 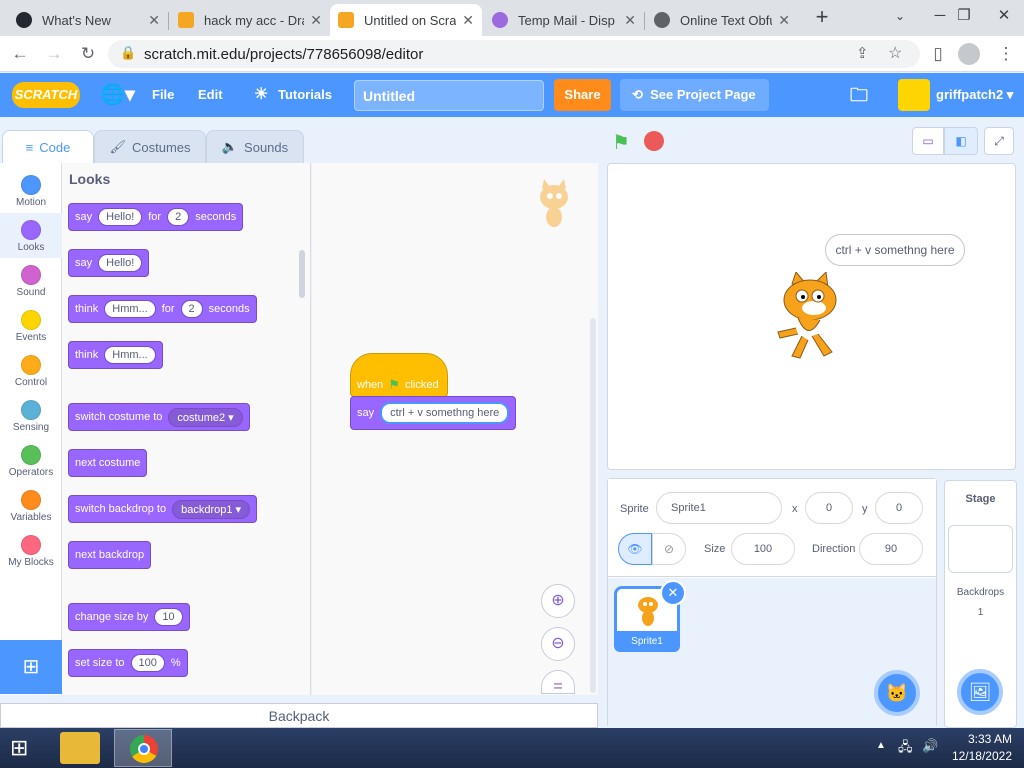 What do you see at coordinates (20, 54) in the screenshot?
I see `back-button: ←` at bounding box center [20, 54].